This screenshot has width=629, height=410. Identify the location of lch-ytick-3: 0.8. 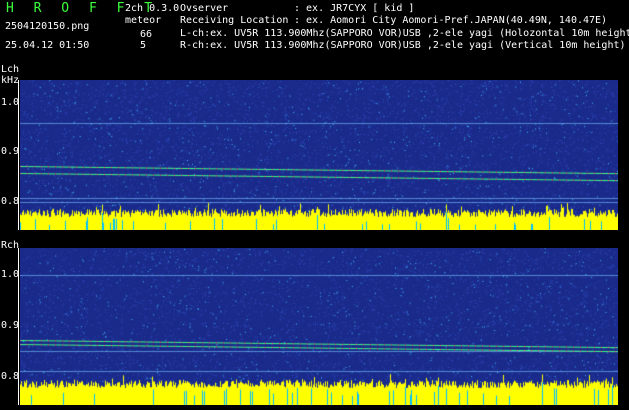
(10, 201).